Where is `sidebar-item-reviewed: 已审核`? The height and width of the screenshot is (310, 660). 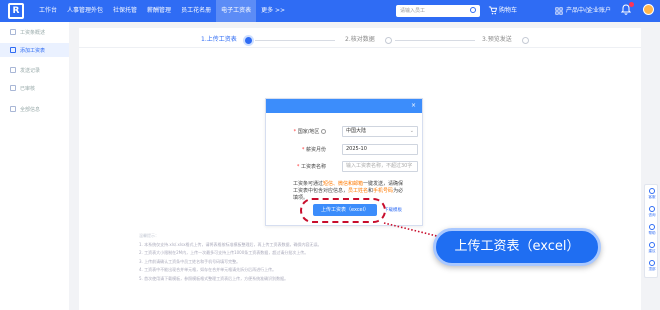
sidebar-item-reviewed: 已审核 is located at coordinates (34, 88).